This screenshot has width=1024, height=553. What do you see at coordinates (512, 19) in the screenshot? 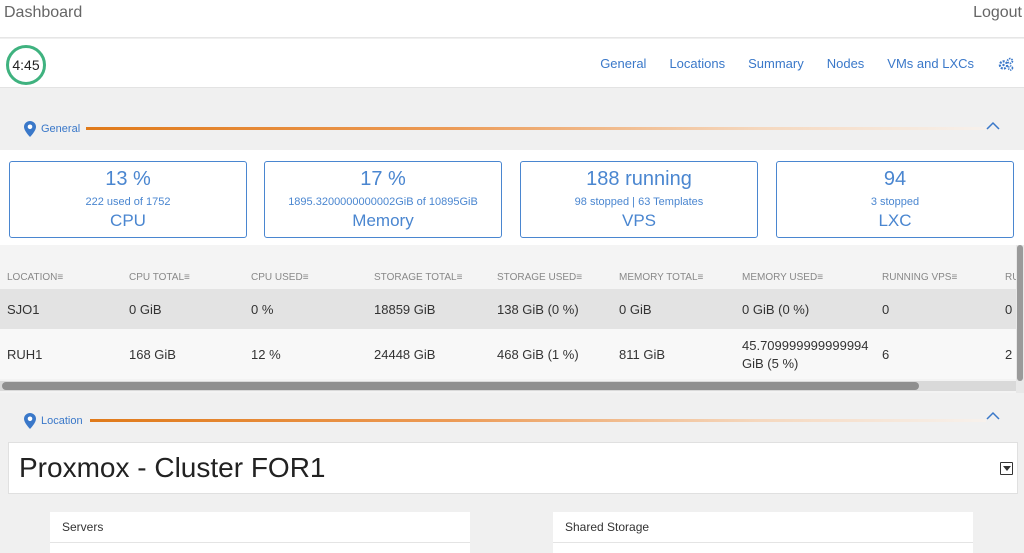
I see `top-bar: Dashboard Logout` at bounding box center [512, 19].